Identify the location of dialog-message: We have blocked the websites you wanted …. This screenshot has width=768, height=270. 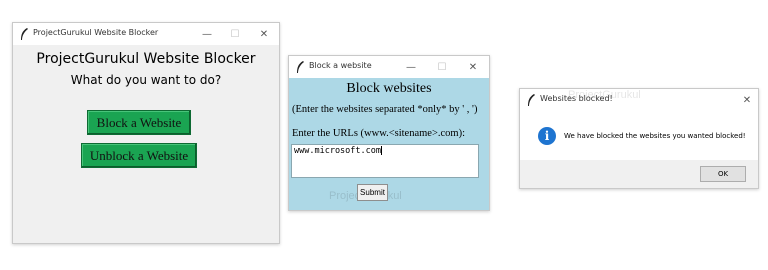
(655, 136).